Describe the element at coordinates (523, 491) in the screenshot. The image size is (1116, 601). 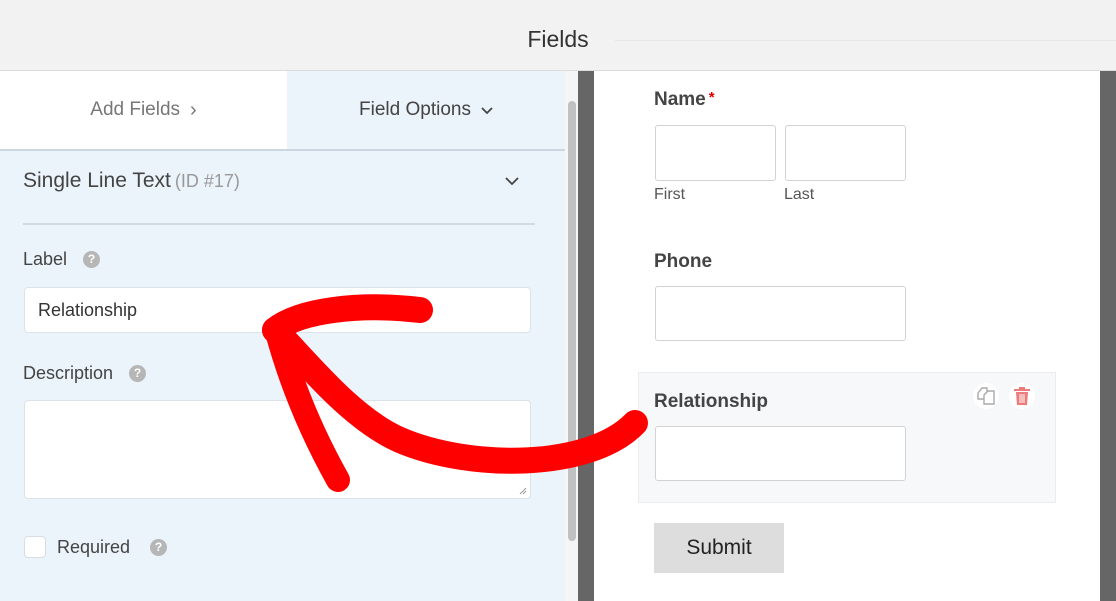
I see `resize-handle-icon` at that location.